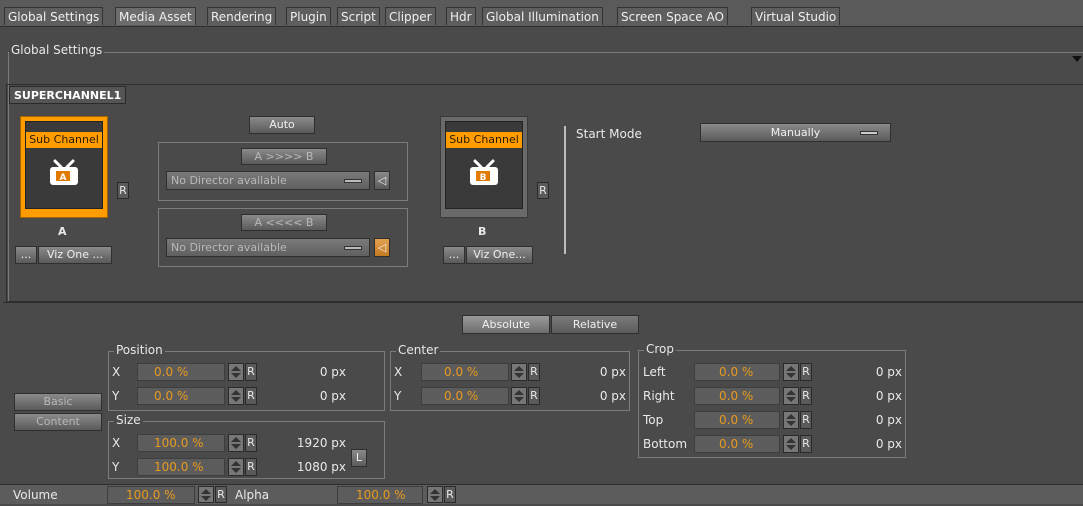  Describe the element at coordinates (888, 444) in the screenshot. I see `crop-bottom-px: 0 px` at that location.